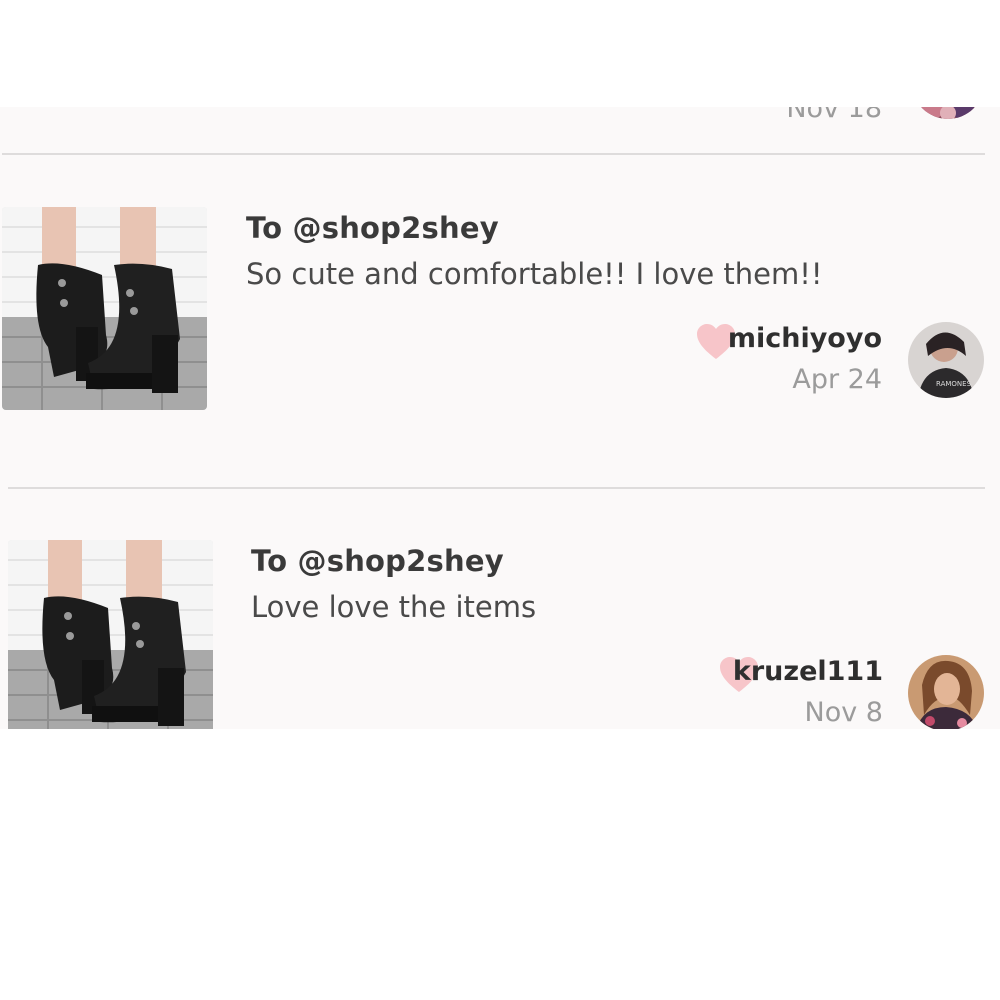 Image resolution: width=1000 pixels, height=1000 pixels. What do you see at coordinates (843, 712) in the screenshot?
I see `review-date: Nov 8` at bounding box center [843, 712].